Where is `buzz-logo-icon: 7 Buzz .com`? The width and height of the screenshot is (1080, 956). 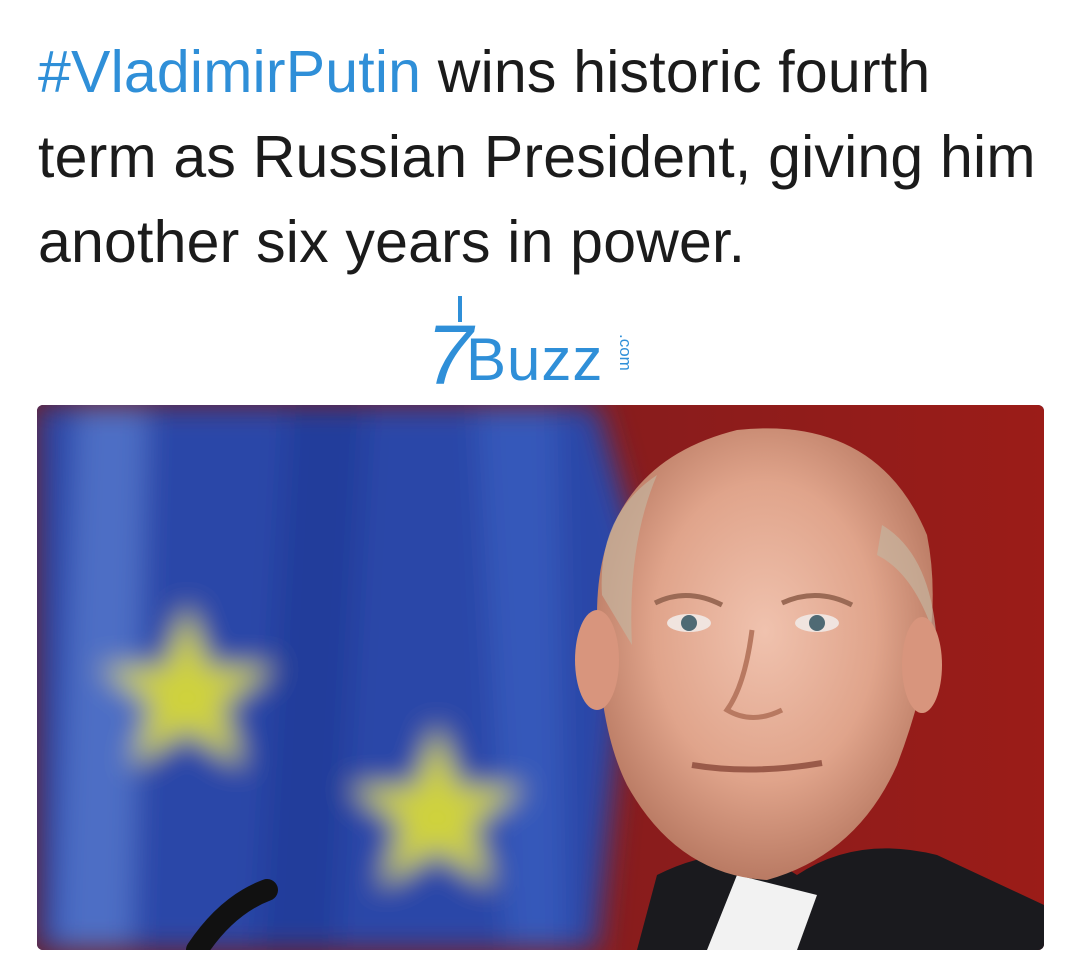 buzz-logo-icon: 7 Buzz .com is located at coordinates (530, 344).